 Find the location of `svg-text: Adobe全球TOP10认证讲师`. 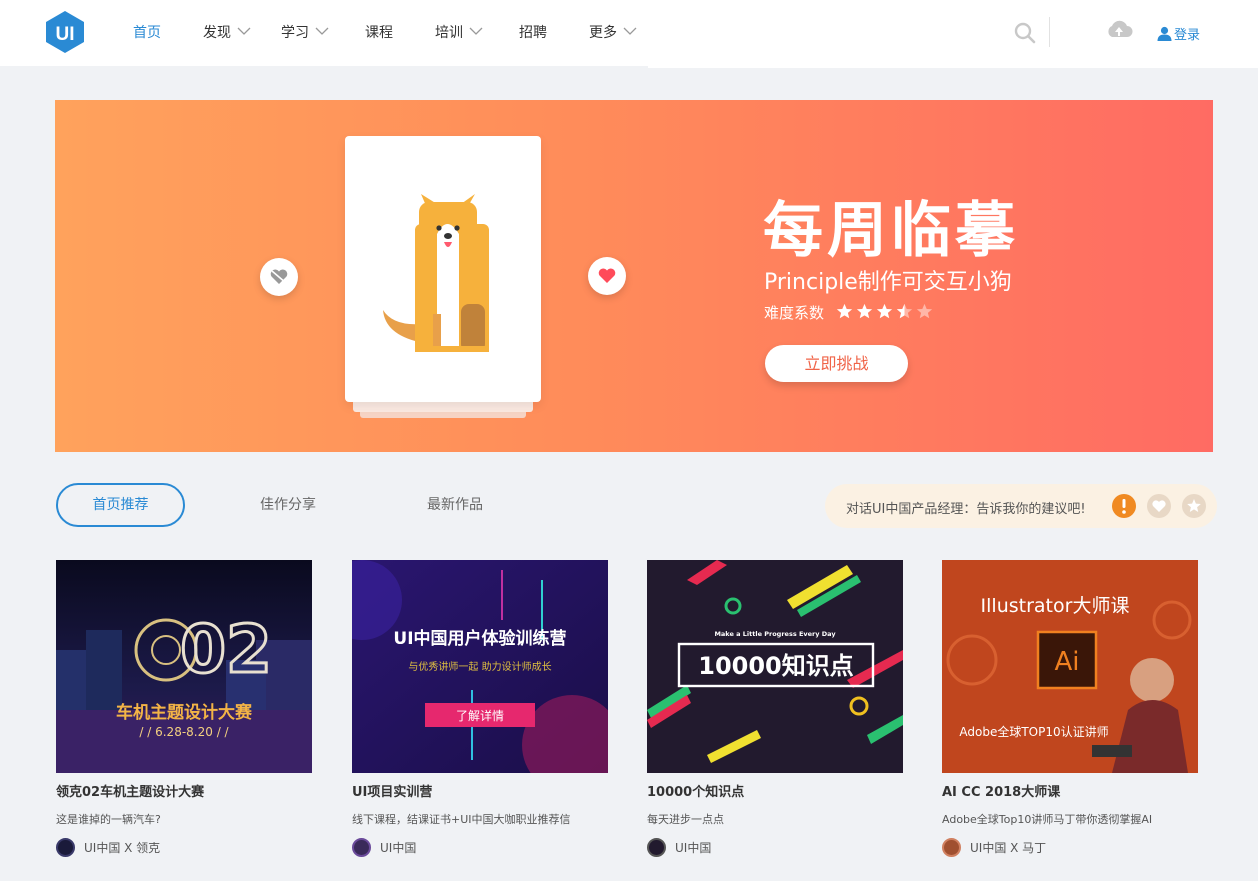

svg-text: Adobe全球TOP10认证讲师 is located at coordinates (1033, 731).